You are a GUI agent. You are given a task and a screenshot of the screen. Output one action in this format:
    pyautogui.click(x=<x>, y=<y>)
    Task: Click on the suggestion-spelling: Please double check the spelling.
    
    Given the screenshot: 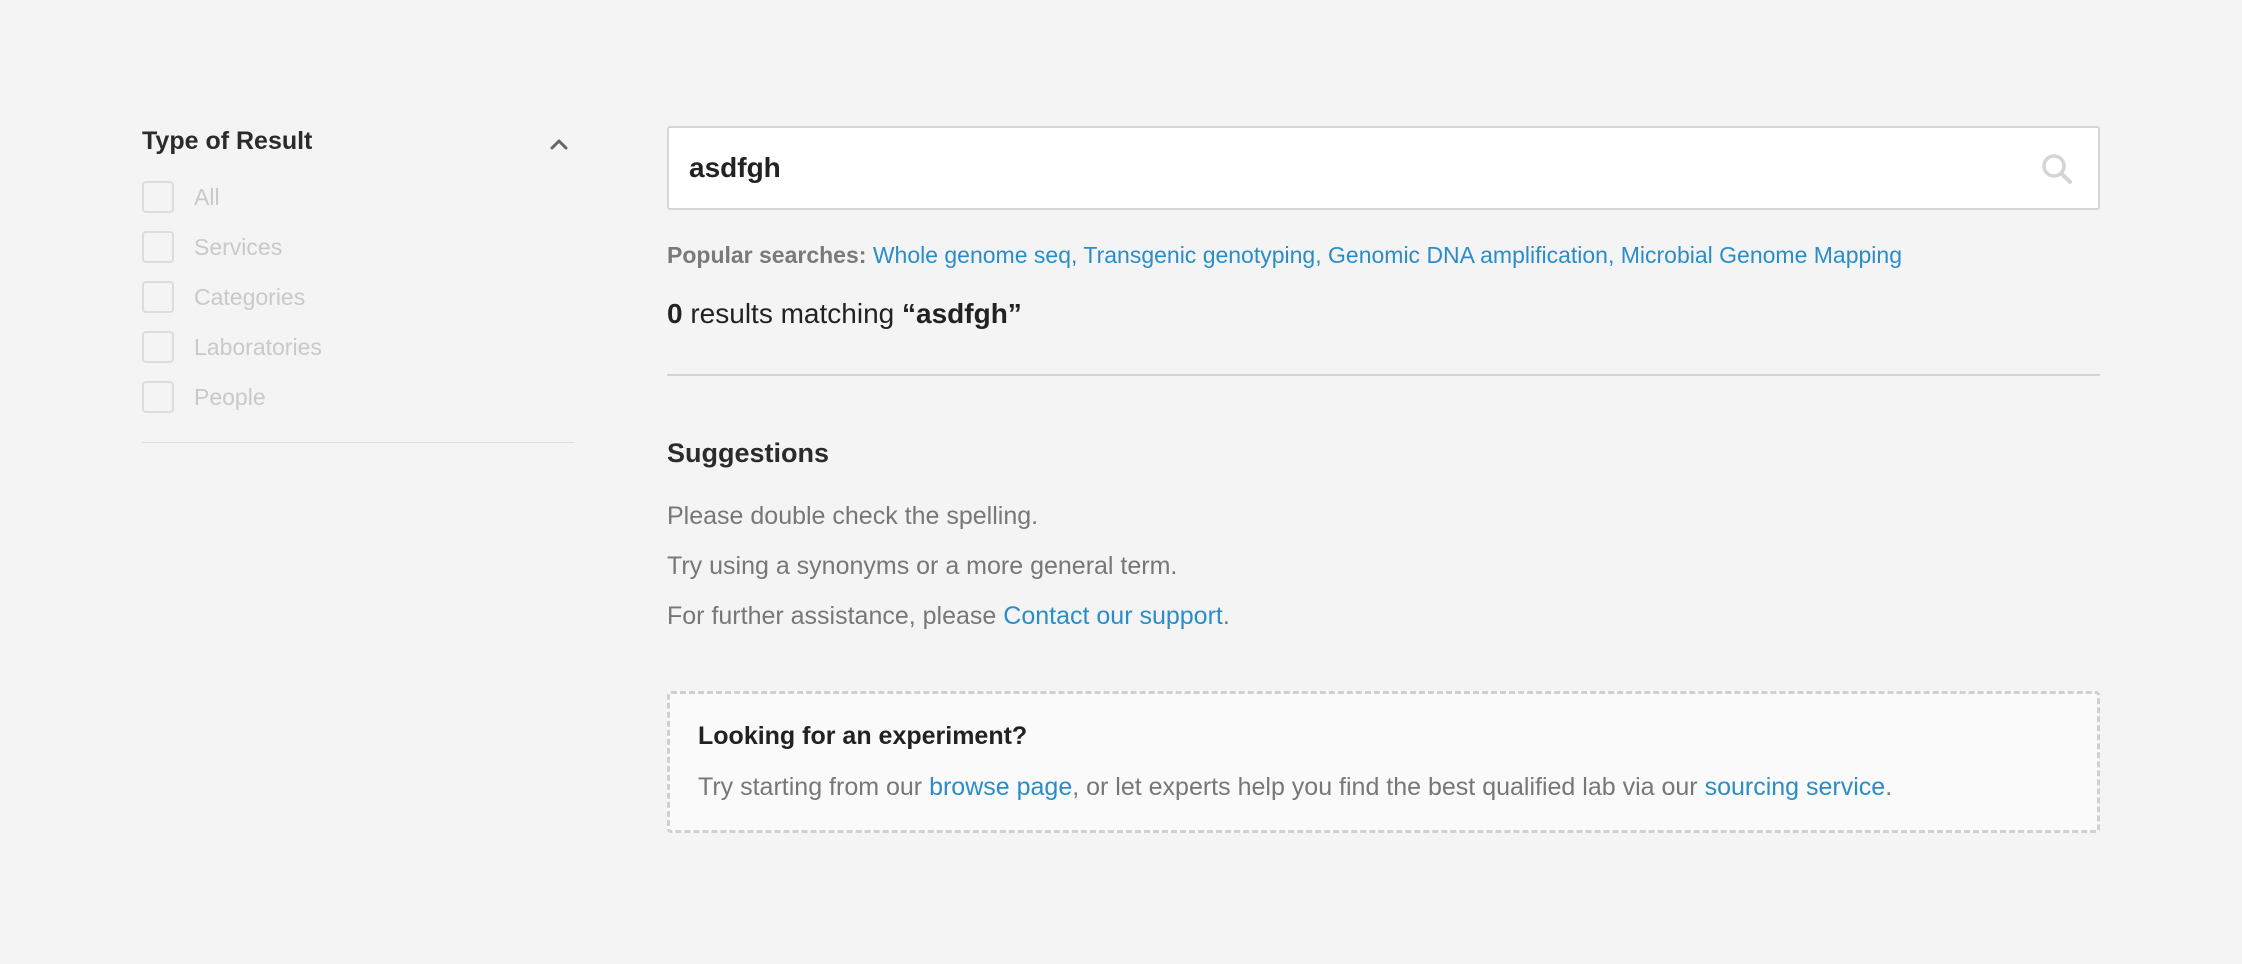 What is the action you would take?
    pyautogui.click(x=853, y=516)
    